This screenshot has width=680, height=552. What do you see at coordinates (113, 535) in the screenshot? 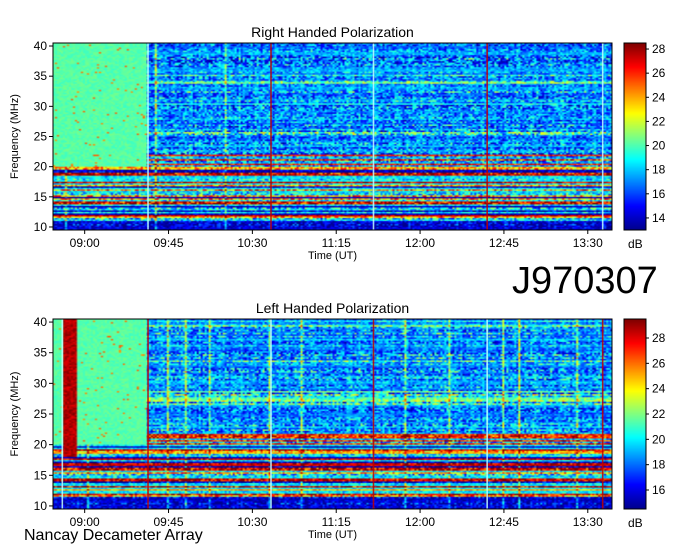
I see `instrument-name: Nancay Decameter Array` at bounding box center [113, 535].